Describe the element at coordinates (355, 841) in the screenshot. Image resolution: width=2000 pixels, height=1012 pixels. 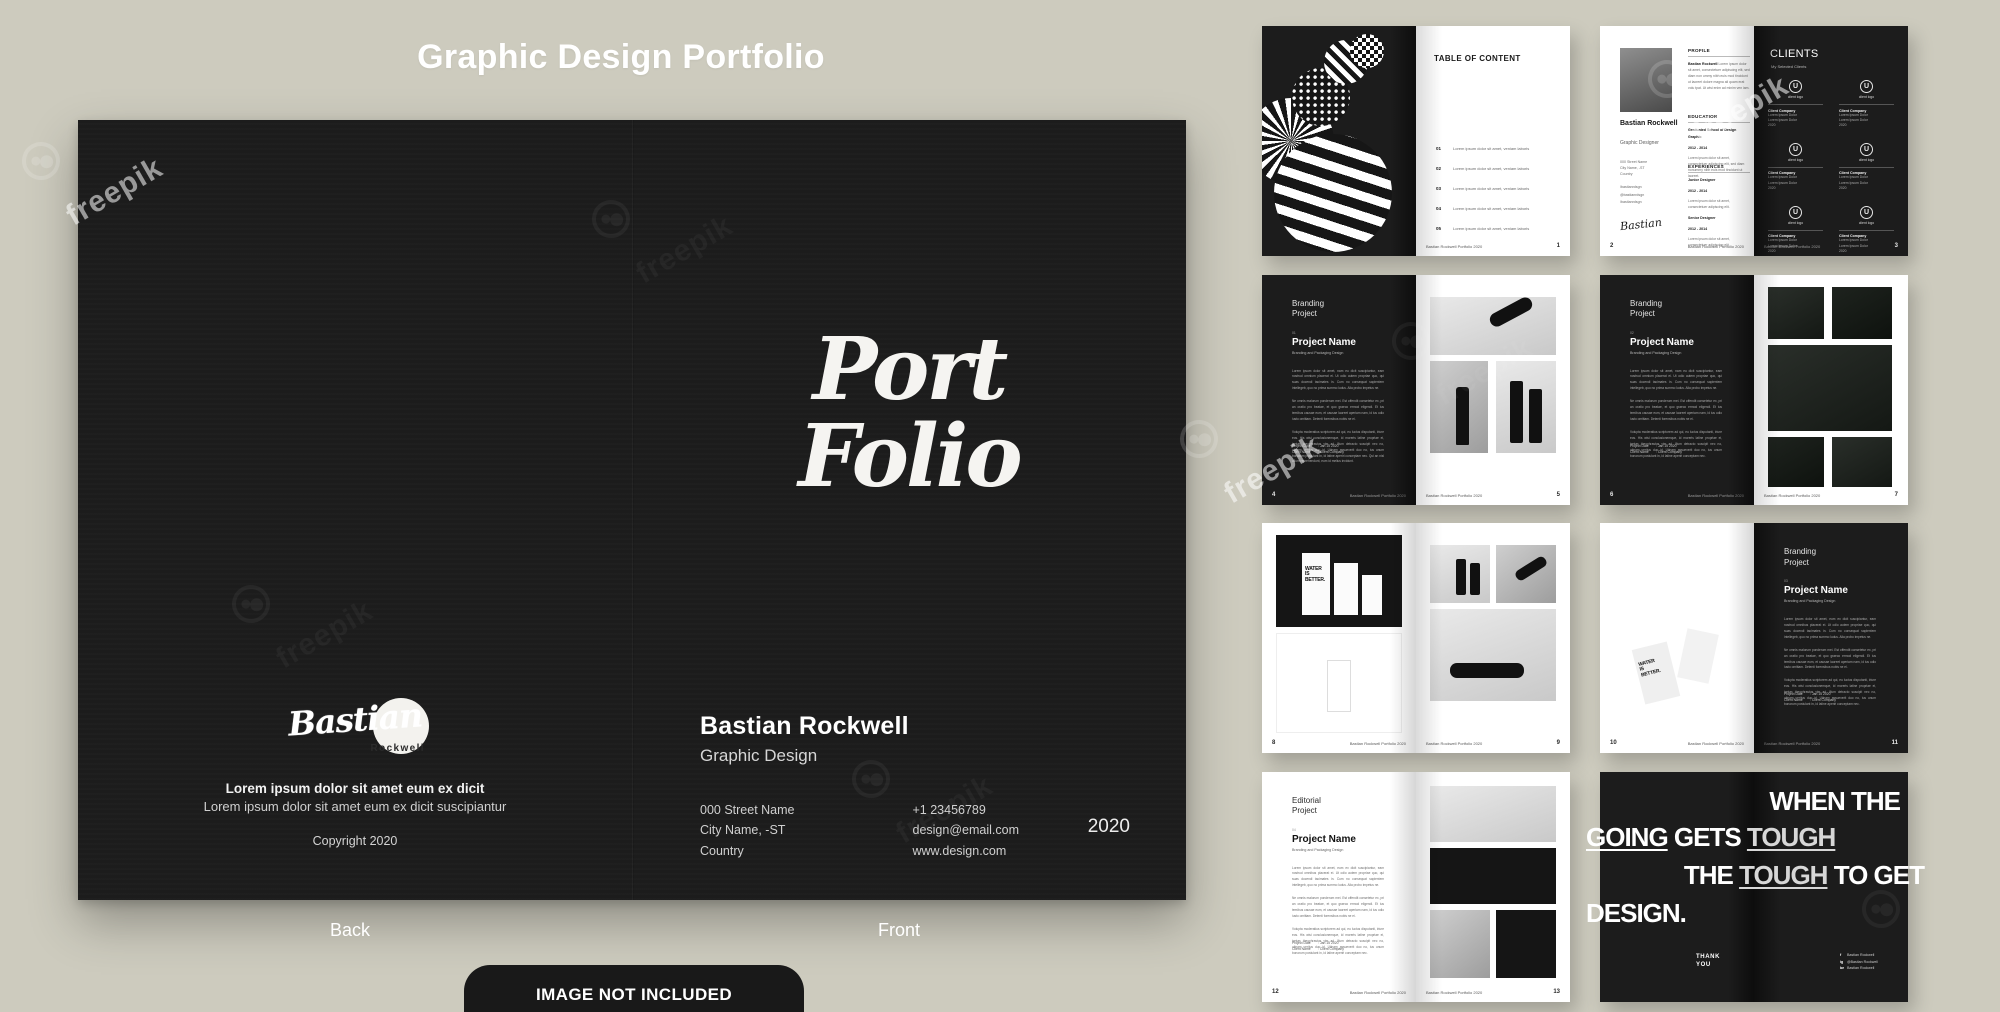
I see `back-copyright: Copyright 2020` at that location.